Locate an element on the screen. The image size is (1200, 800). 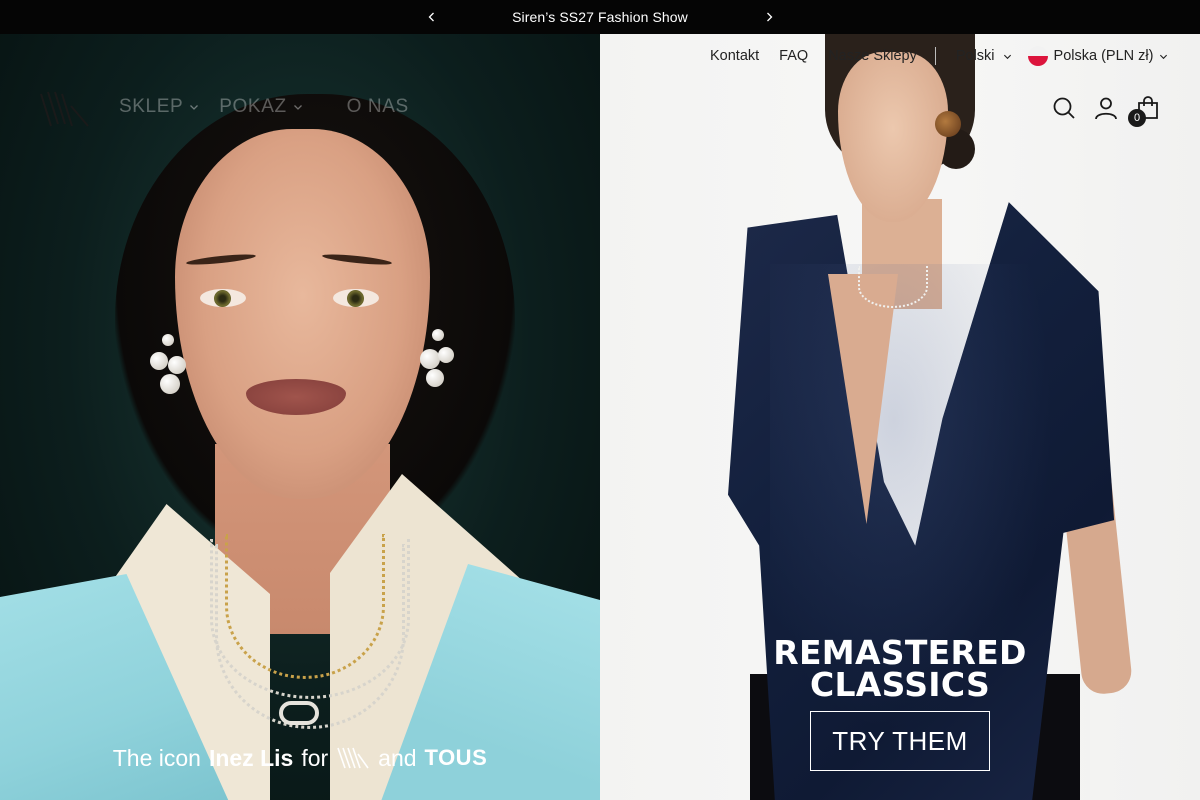
necklace is located at coordinates (893, 287).